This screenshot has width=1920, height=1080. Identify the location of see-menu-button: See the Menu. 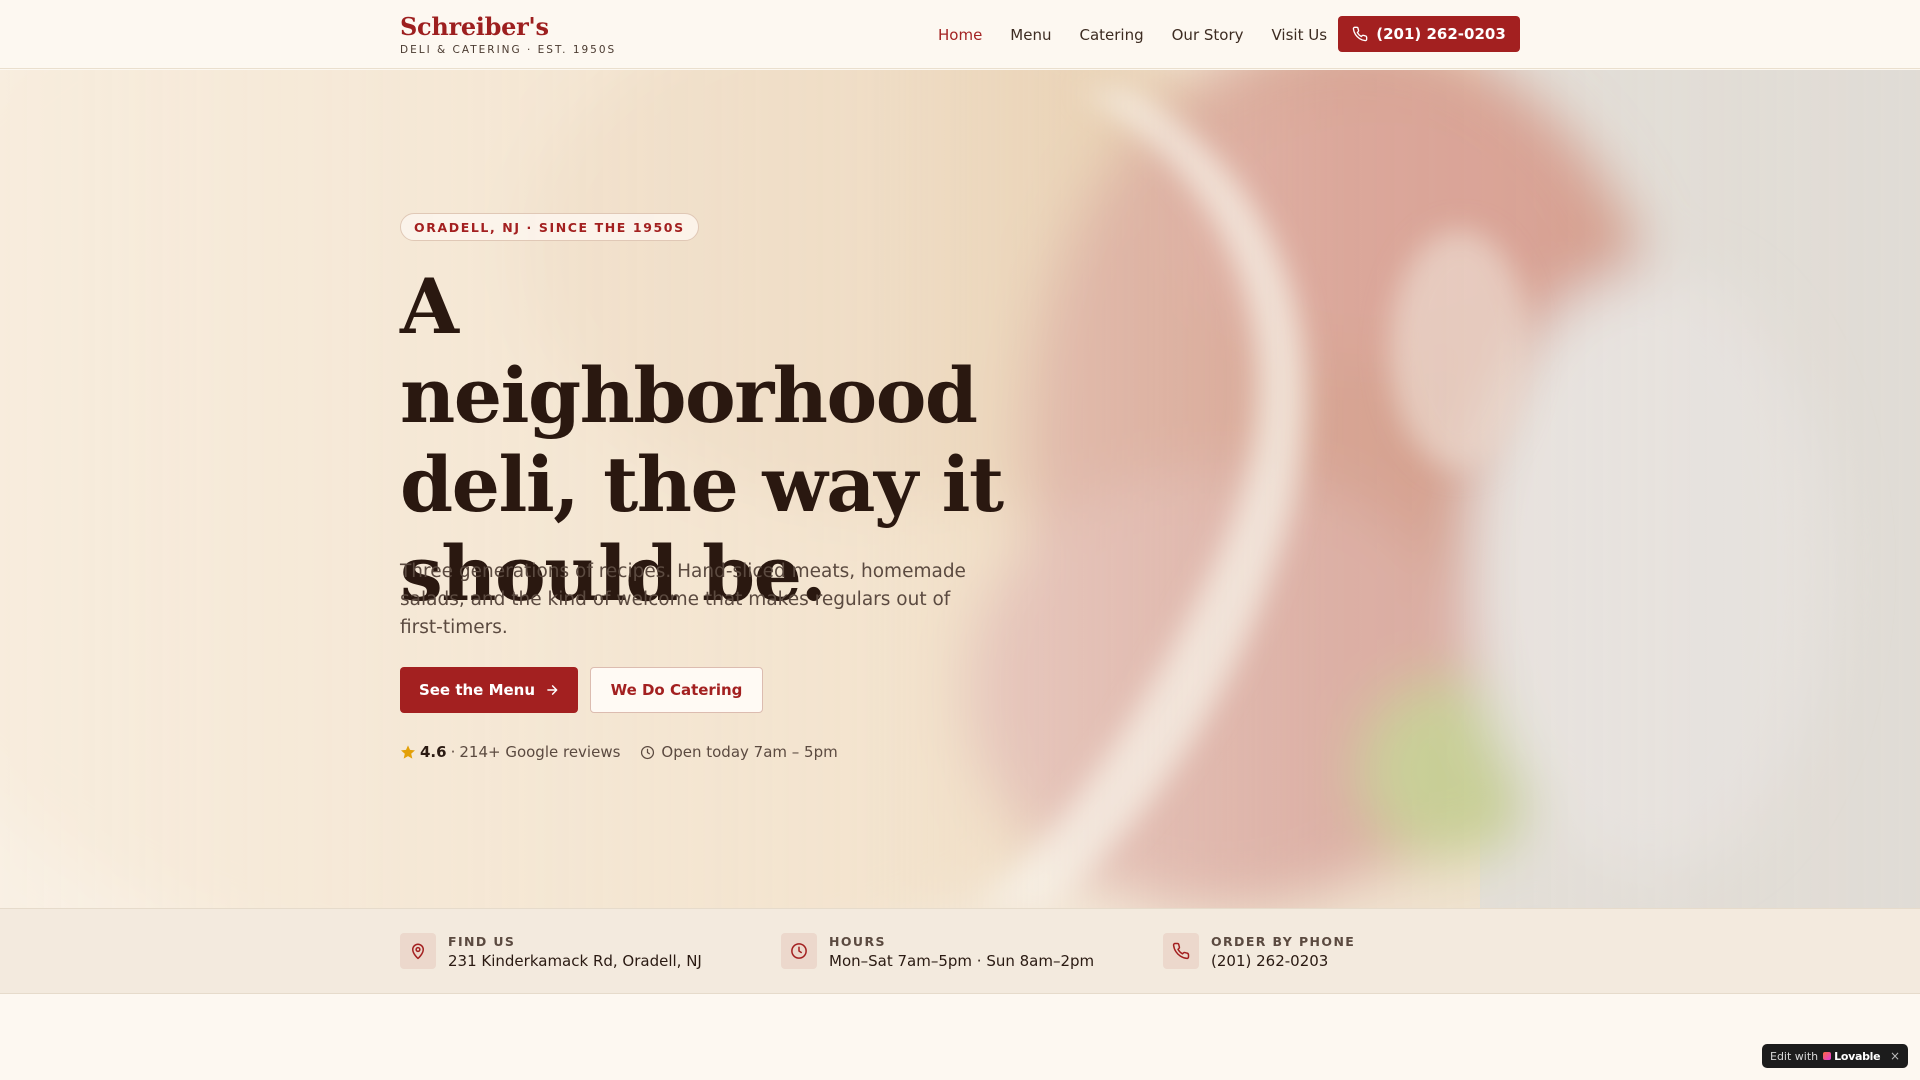
(489, 690).